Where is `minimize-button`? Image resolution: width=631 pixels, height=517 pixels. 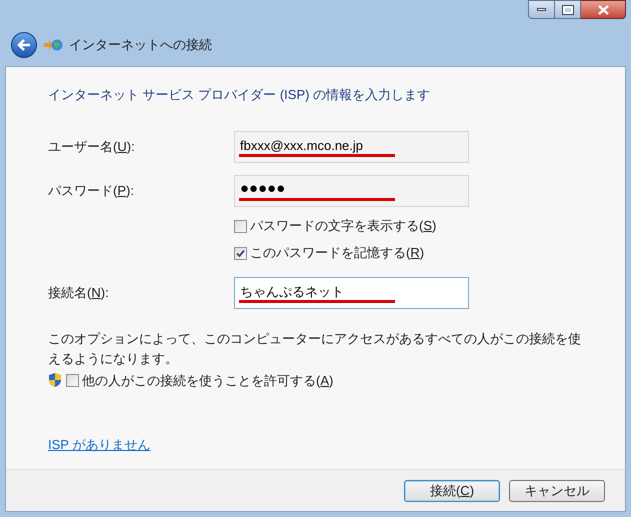
minimize-button is located at coordinates (541, 9).